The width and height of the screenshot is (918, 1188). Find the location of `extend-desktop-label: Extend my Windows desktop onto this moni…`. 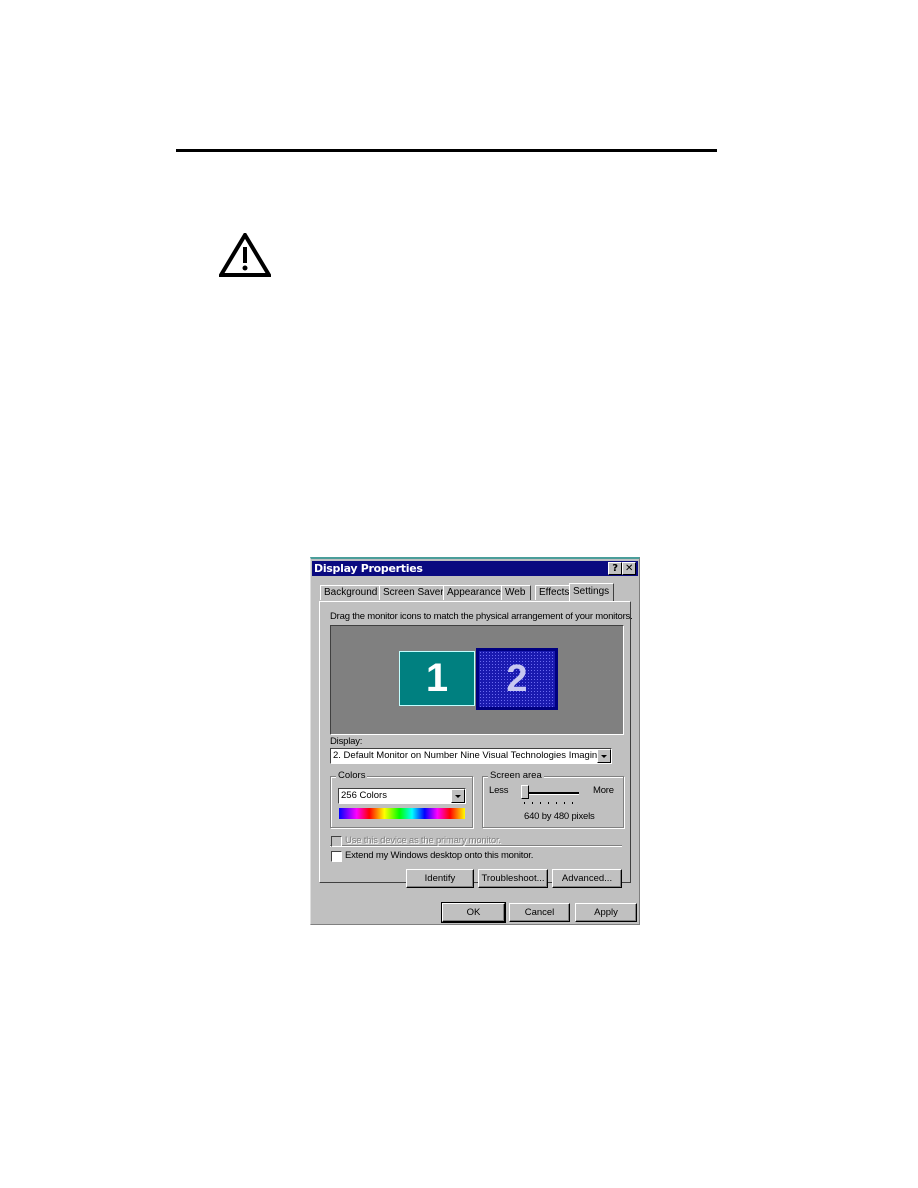

extend-desktop-label: Extend my Windows desktop onto this moni… is located at coordinates (439, 855).